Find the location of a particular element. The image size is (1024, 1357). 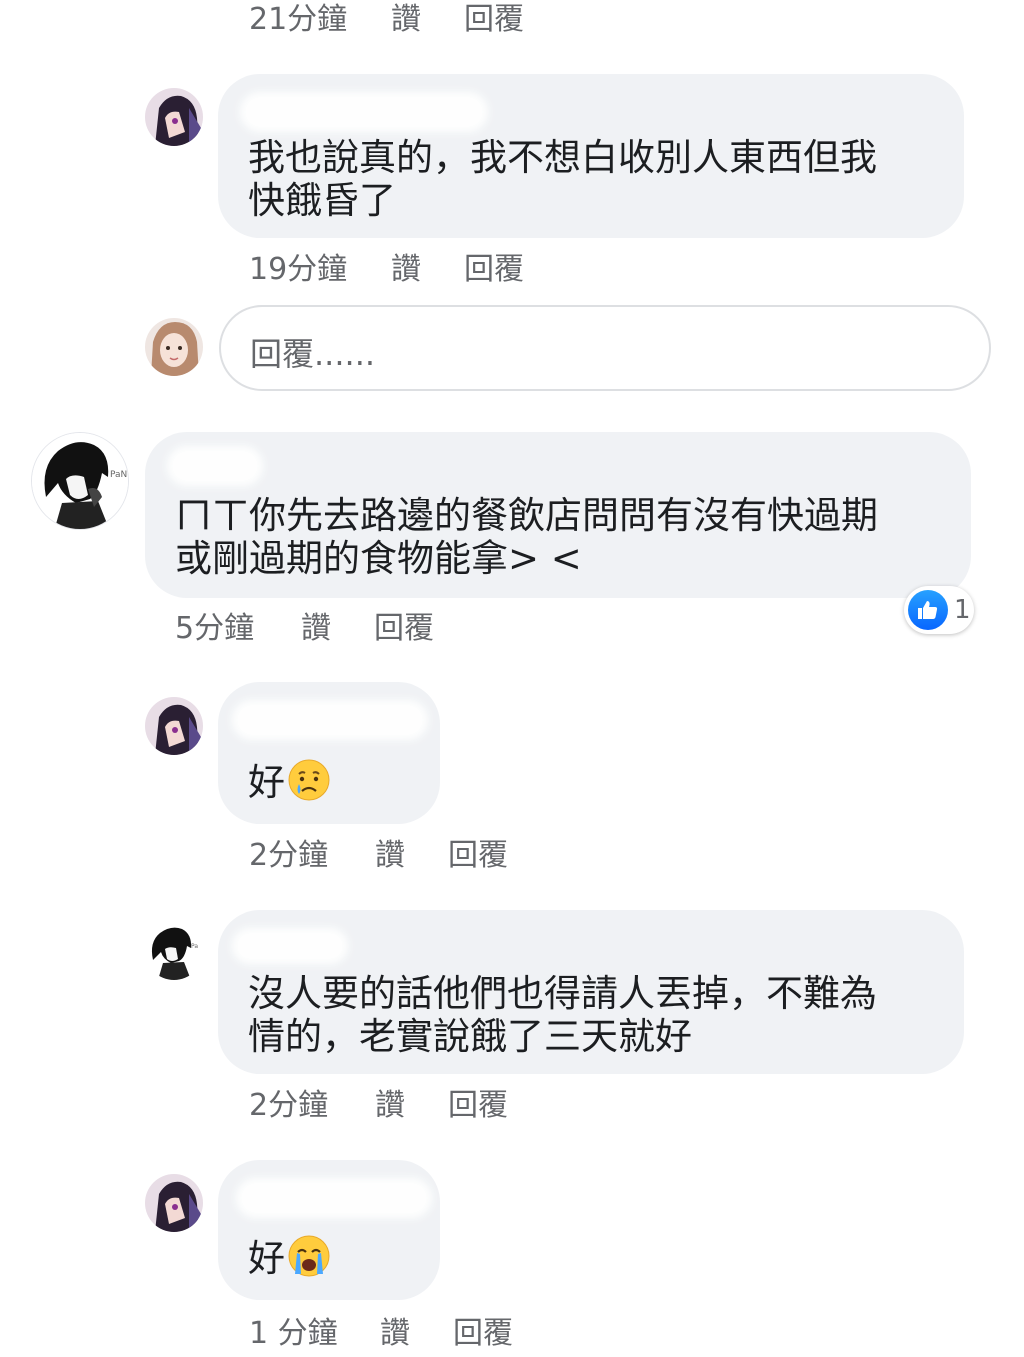

comment-bubble: ㄇㄒ你先去路邊的餐飲店問問有沒有快過期 或剛過期的食物能拿> < is located at coordinates (558, 515).